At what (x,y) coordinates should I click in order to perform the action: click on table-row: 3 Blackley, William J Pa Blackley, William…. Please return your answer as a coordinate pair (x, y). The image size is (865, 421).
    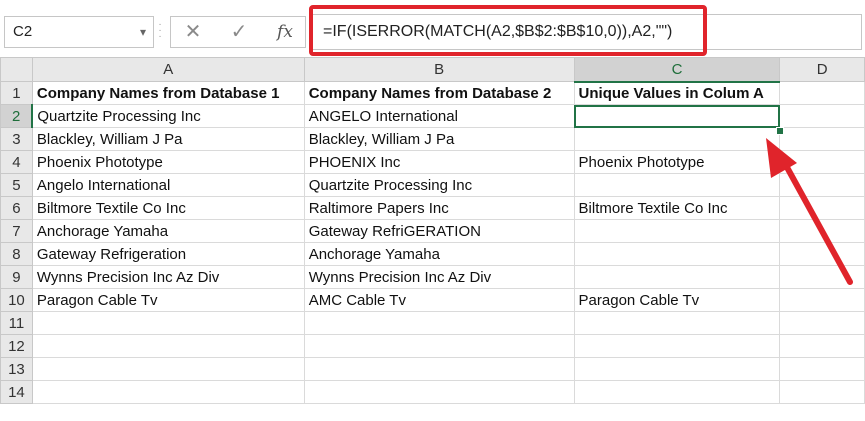
    Looking at the image, I should click on (432, 139).